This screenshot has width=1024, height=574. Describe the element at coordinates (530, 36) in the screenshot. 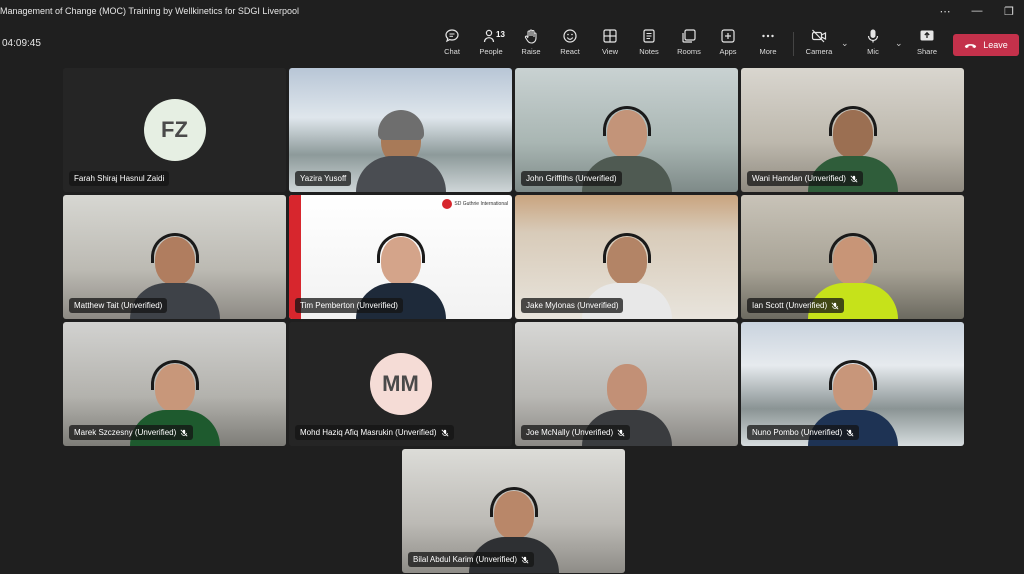

I see `raise-hand-icon` at that location.